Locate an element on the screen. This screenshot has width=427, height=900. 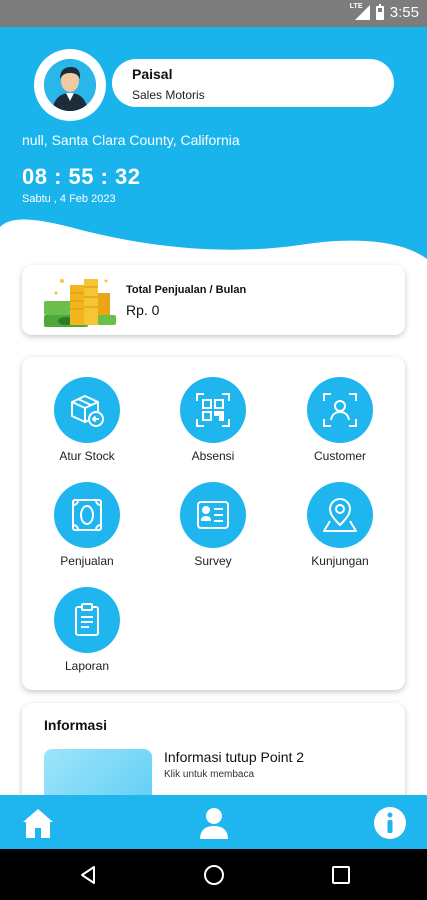
current-date: Sabtu , 4 Feb 2023 is located at coordinates (69, 199).